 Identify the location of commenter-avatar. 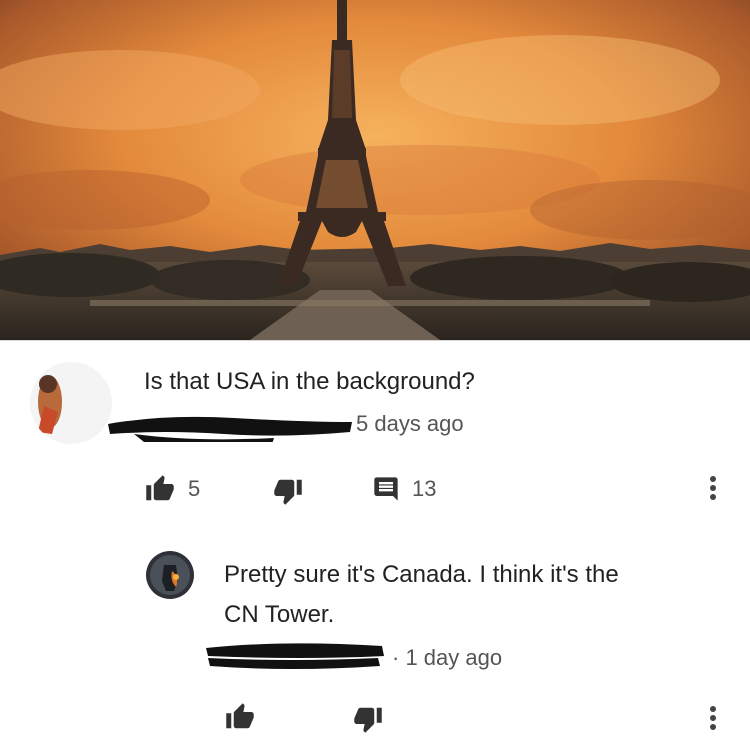
(71, 403).